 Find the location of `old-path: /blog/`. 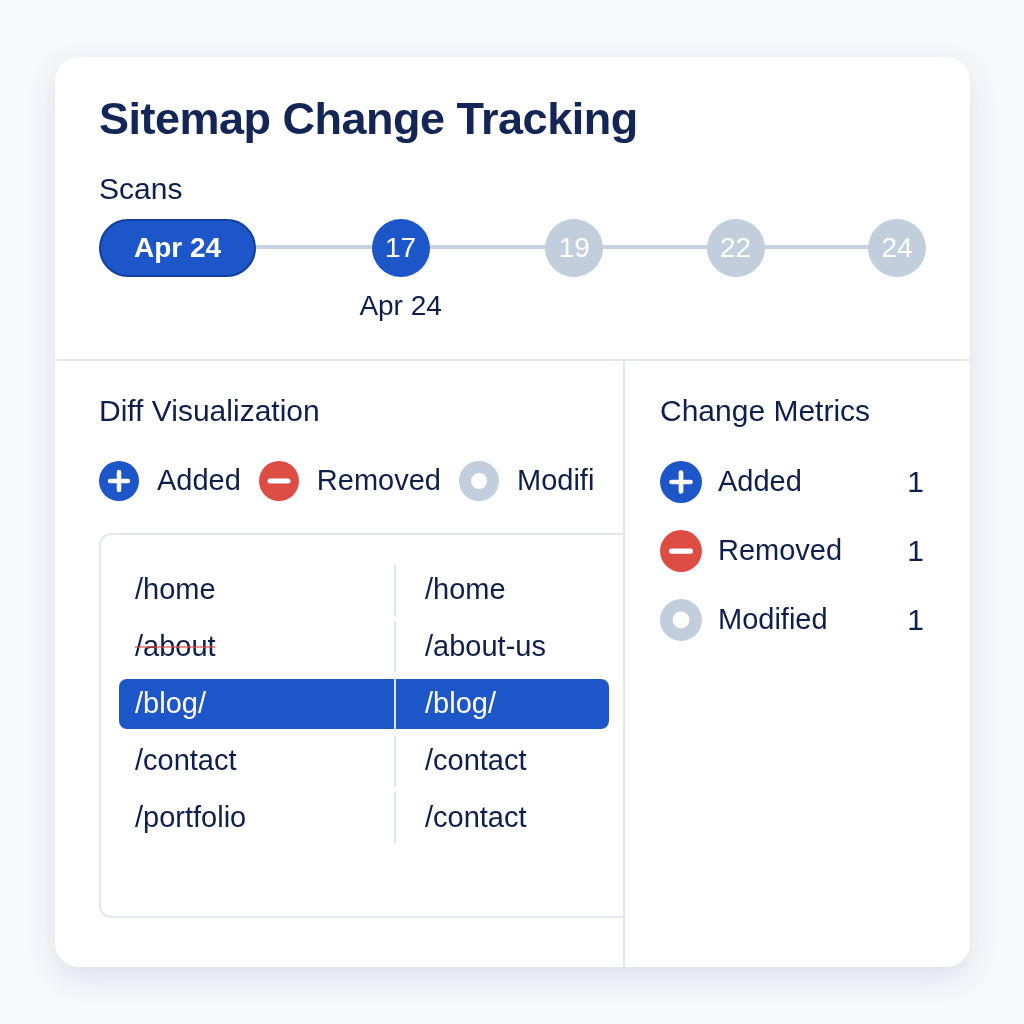

old-path: /blog/ is located at coordinates (170, 703).